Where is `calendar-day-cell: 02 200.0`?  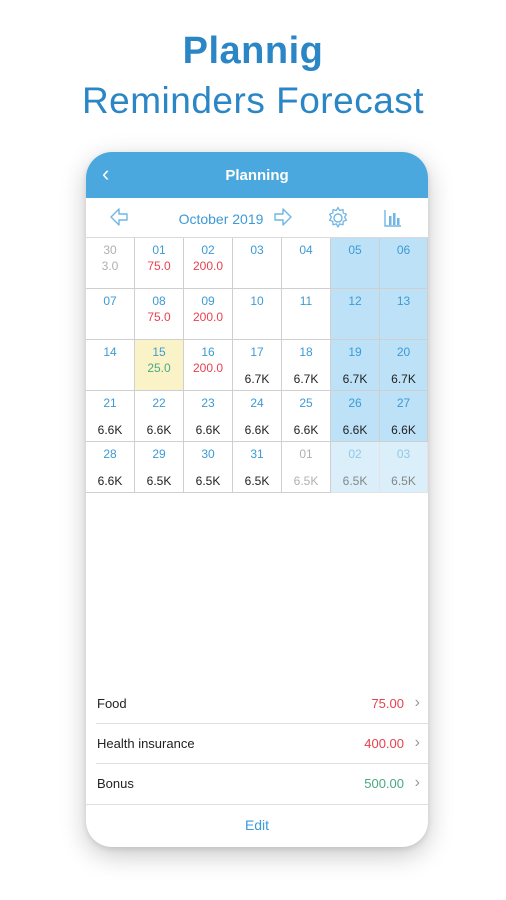
calendar-day-cell: 02 200.0 is located at coordinates (208, 263).